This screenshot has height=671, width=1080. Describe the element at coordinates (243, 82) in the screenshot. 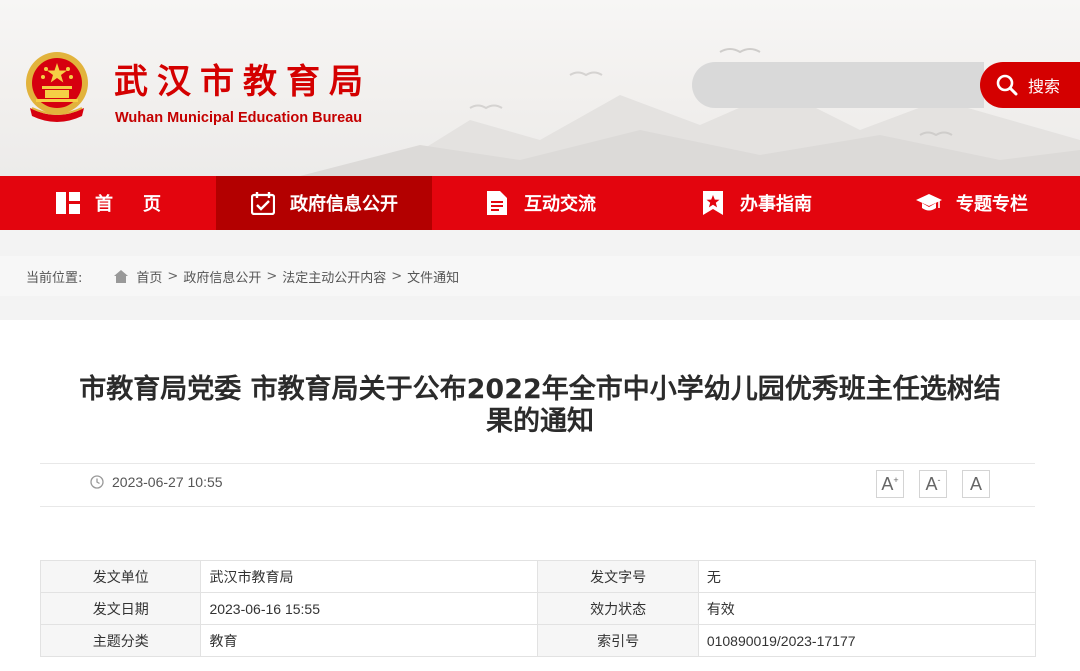

I see `site-title: 武汉市教育局` at that location.